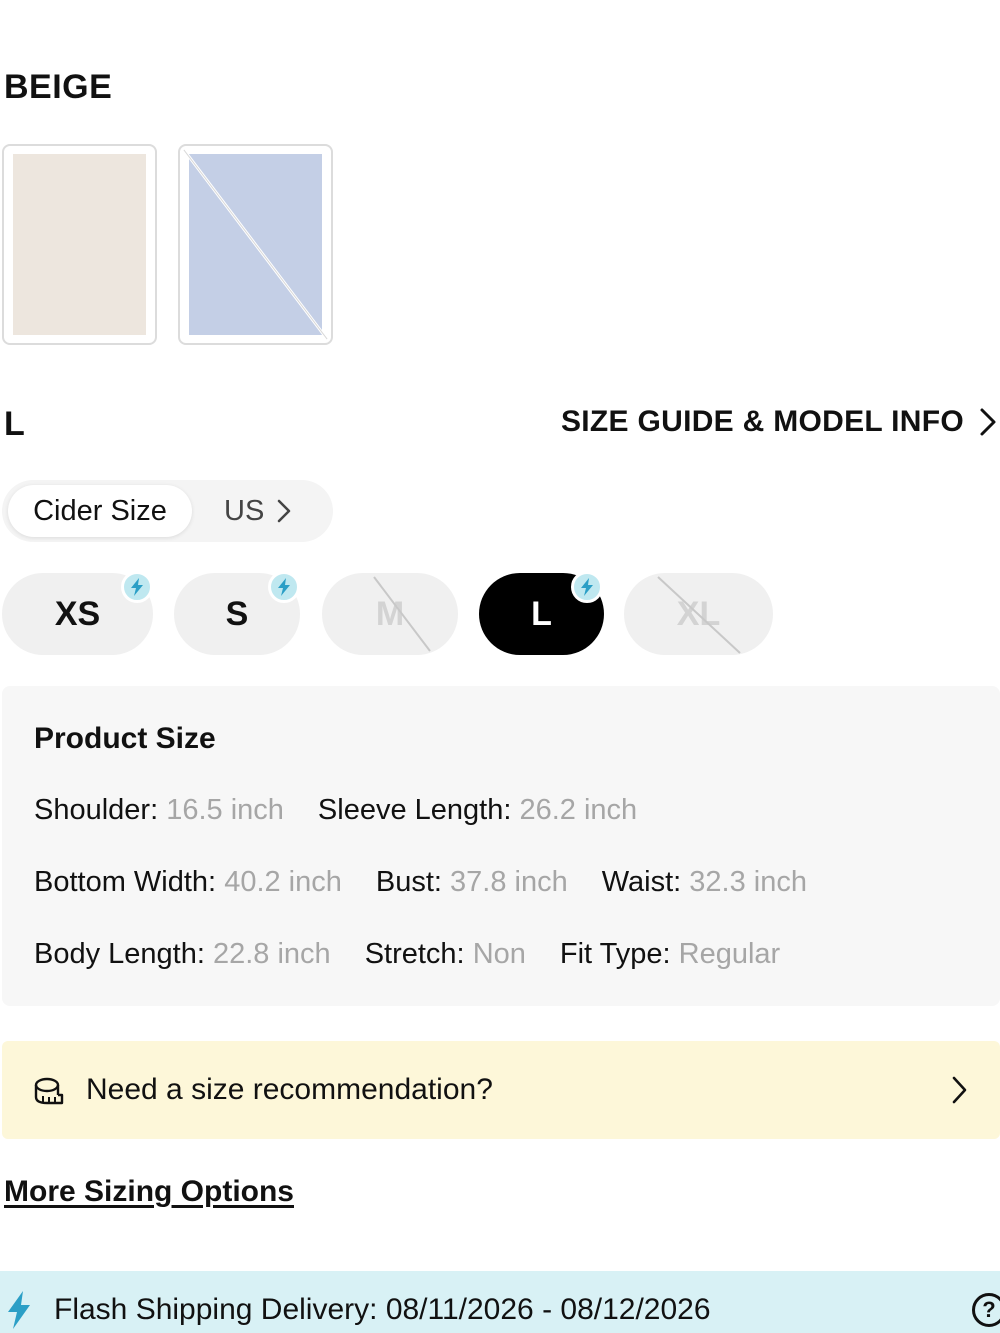  I want to click on measurement-key: Stretch:, so click(414, 954).